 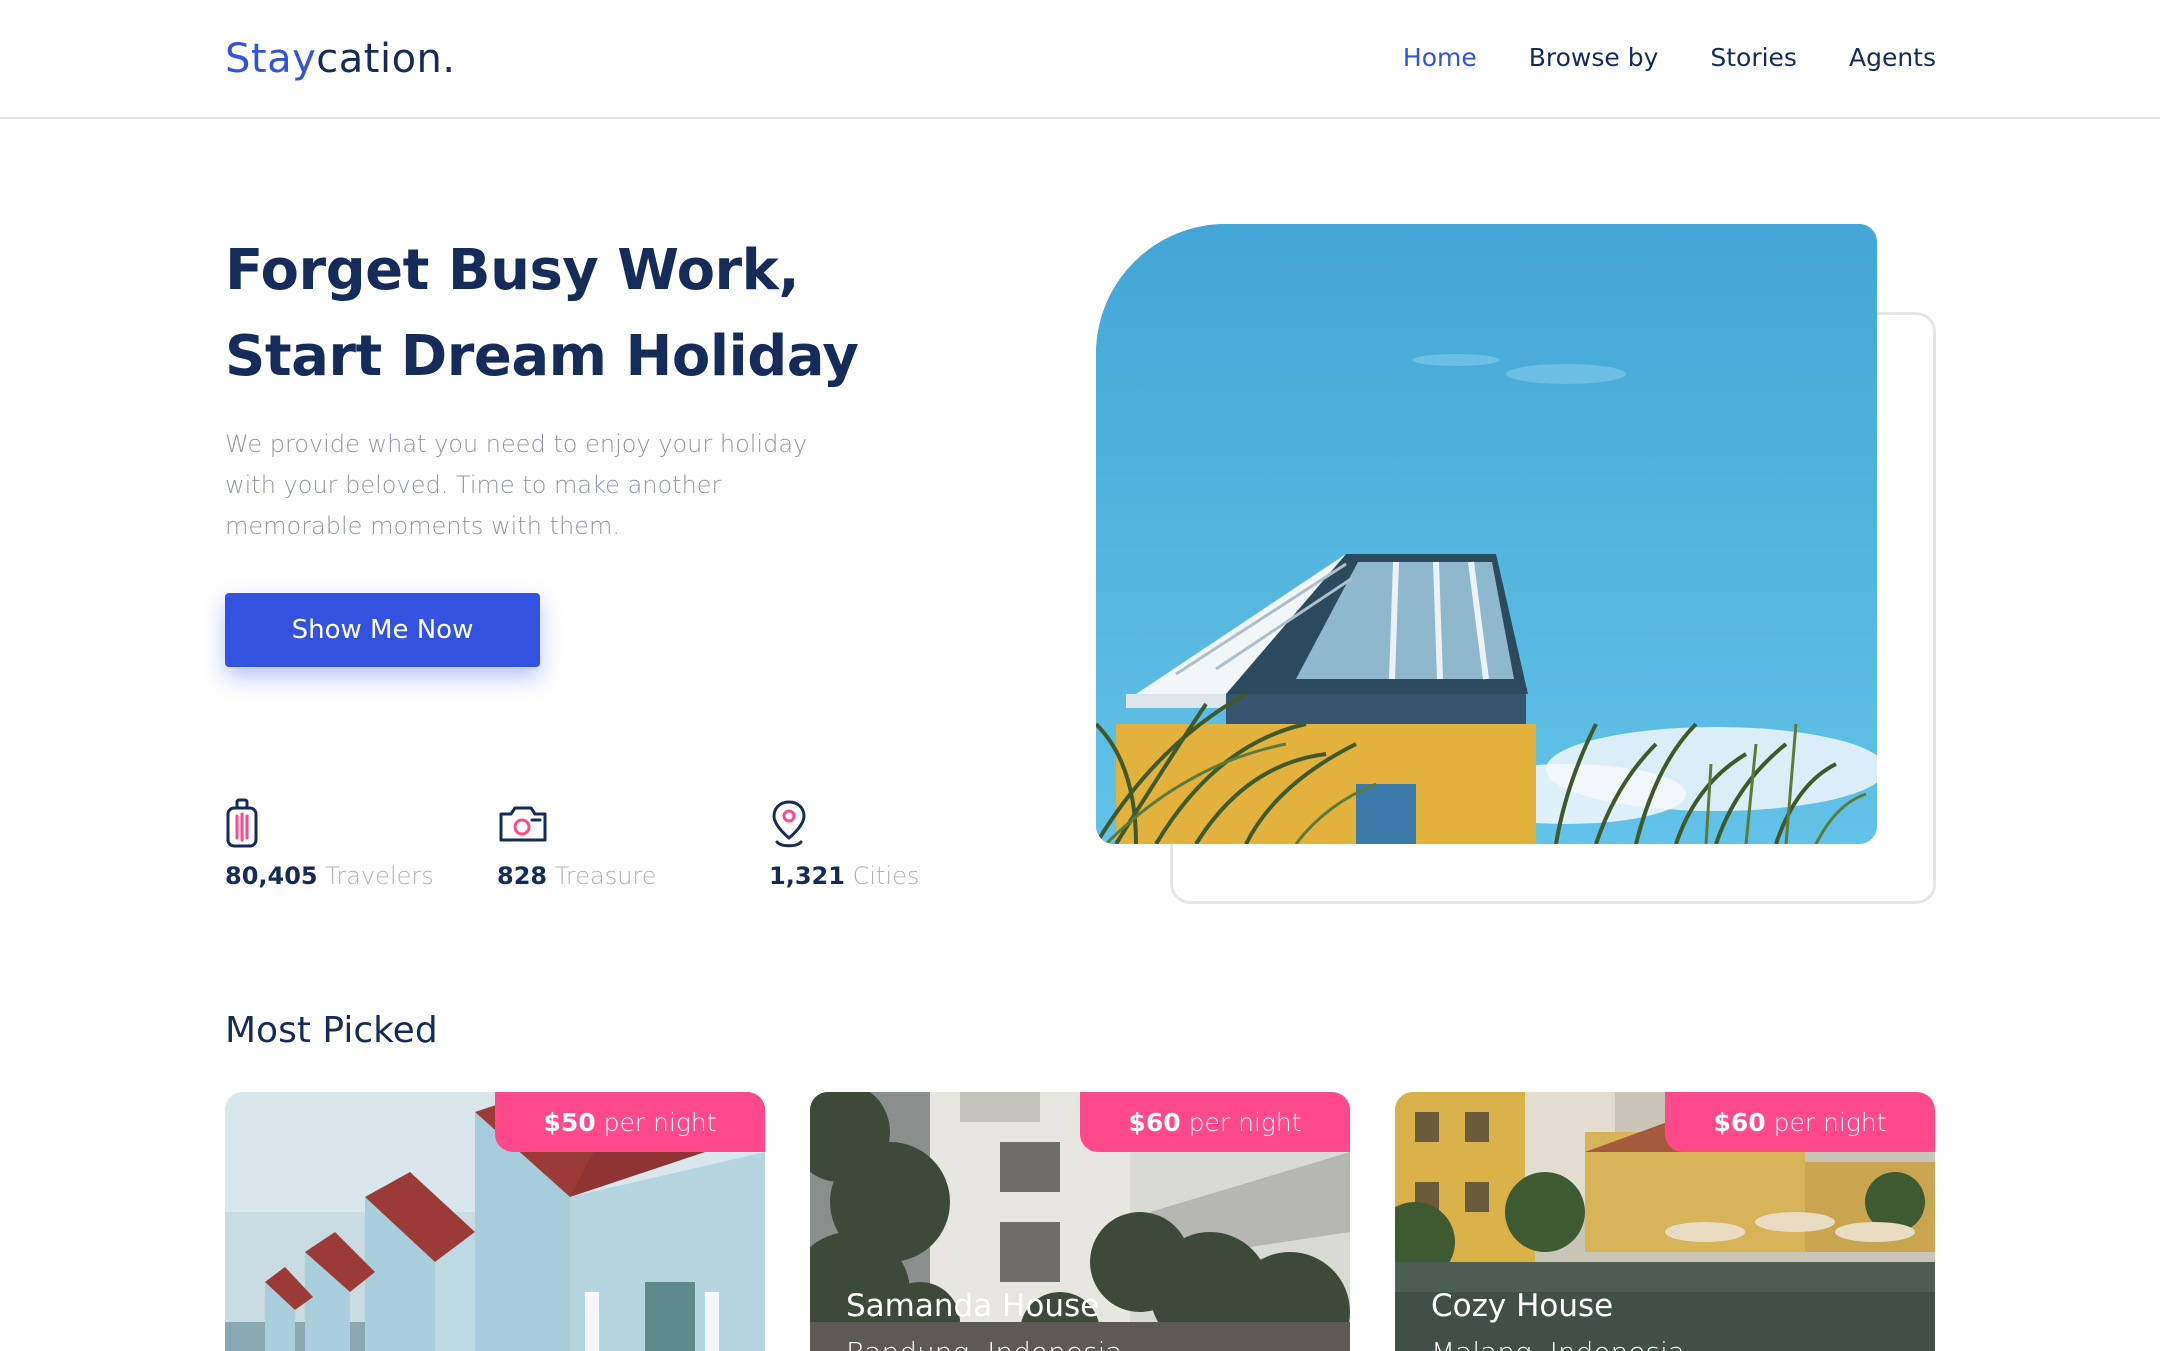 I want to click on logo-secondary: cation., so click(x=386, y=59).